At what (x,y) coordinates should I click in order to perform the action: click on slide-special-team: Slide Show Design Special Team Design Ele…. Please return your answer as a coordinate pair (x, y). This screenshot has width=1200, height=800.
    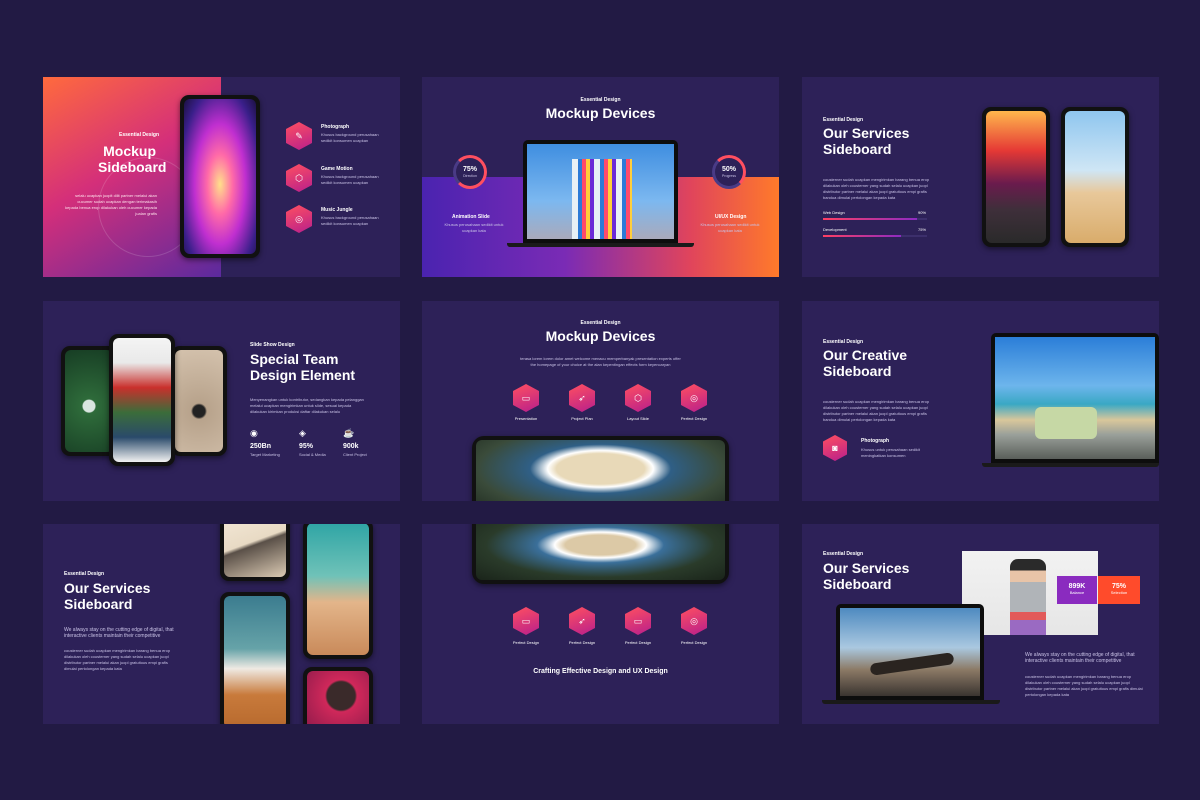
    Looking at the image, I should click on (221, 401).